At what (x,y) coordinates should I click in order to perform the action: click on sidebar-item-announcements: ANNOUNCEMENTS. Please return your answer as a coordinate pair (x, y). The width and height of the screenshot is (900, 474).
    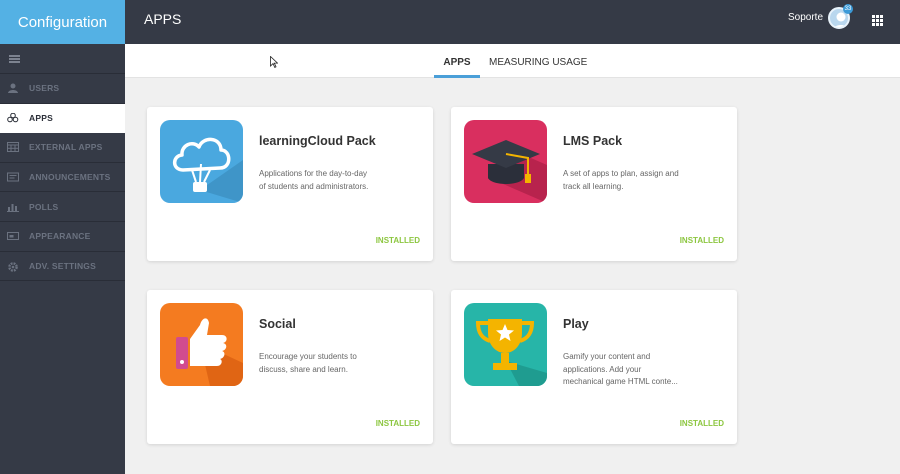
    Looking at the image, I should click on (62, 178).